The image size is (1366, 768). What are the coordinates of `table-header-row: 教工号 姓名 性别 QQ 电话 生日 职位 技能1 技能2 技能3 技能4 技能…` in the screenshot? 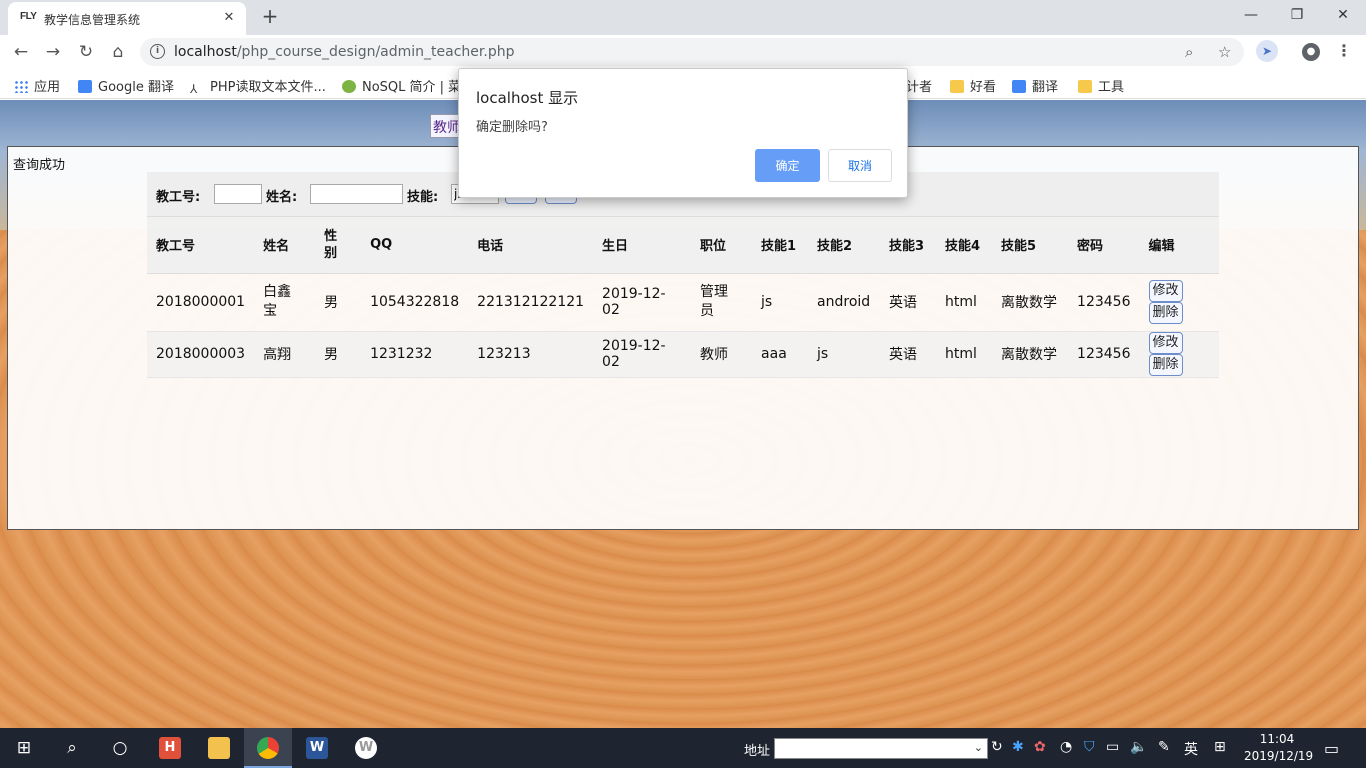 It's located at (683, 245).